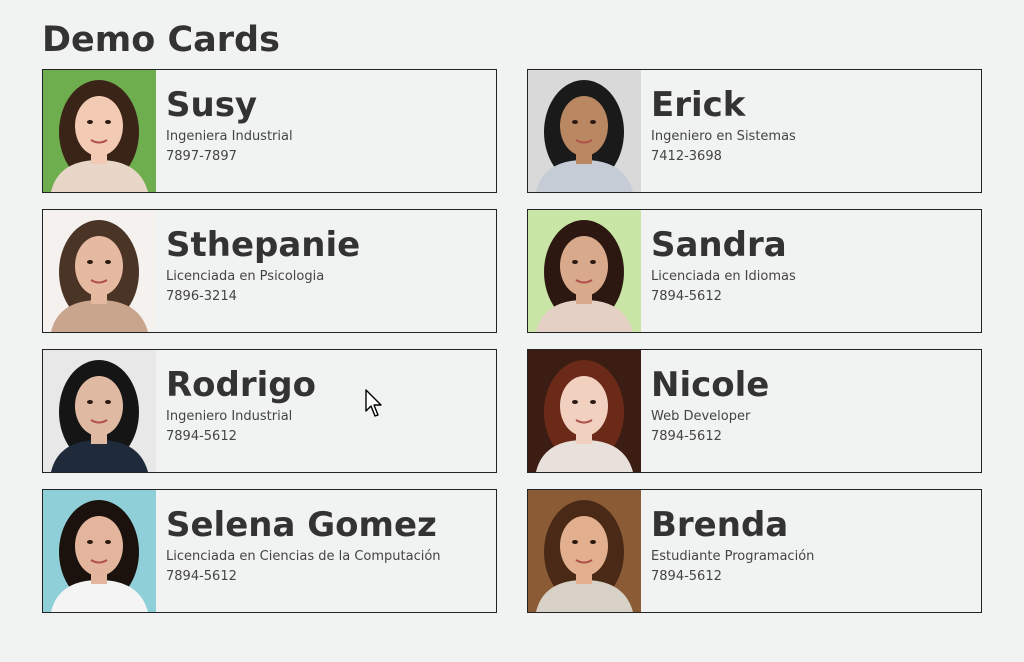 Image resolution: width=1024 pixels, height=662 pixels. What do you see at coordinates (212, 105) in the screenshot?
I see `card-name: Susy` at bounding box center [212, 105].